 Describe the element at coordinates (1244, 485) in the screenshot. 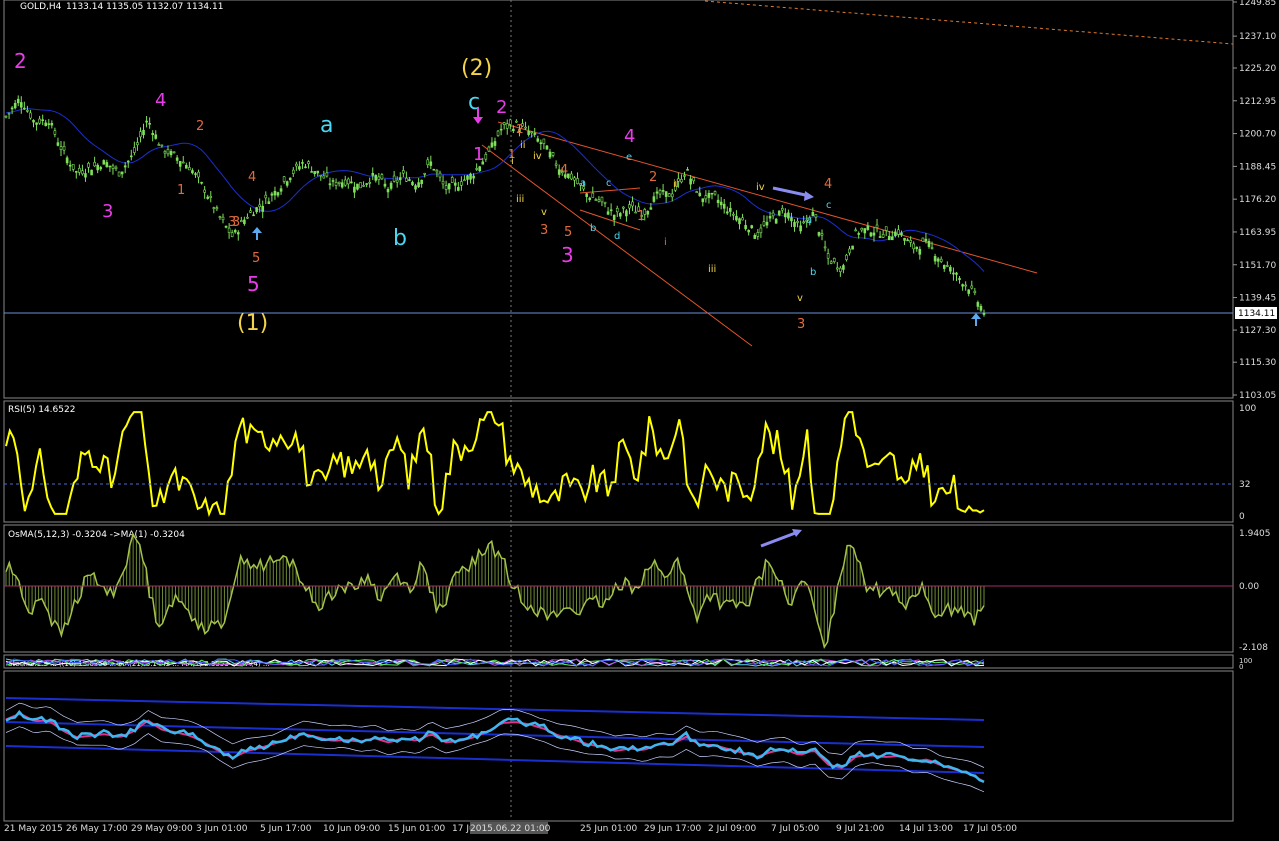

I see `rsi-tick-32: 32` at that location.